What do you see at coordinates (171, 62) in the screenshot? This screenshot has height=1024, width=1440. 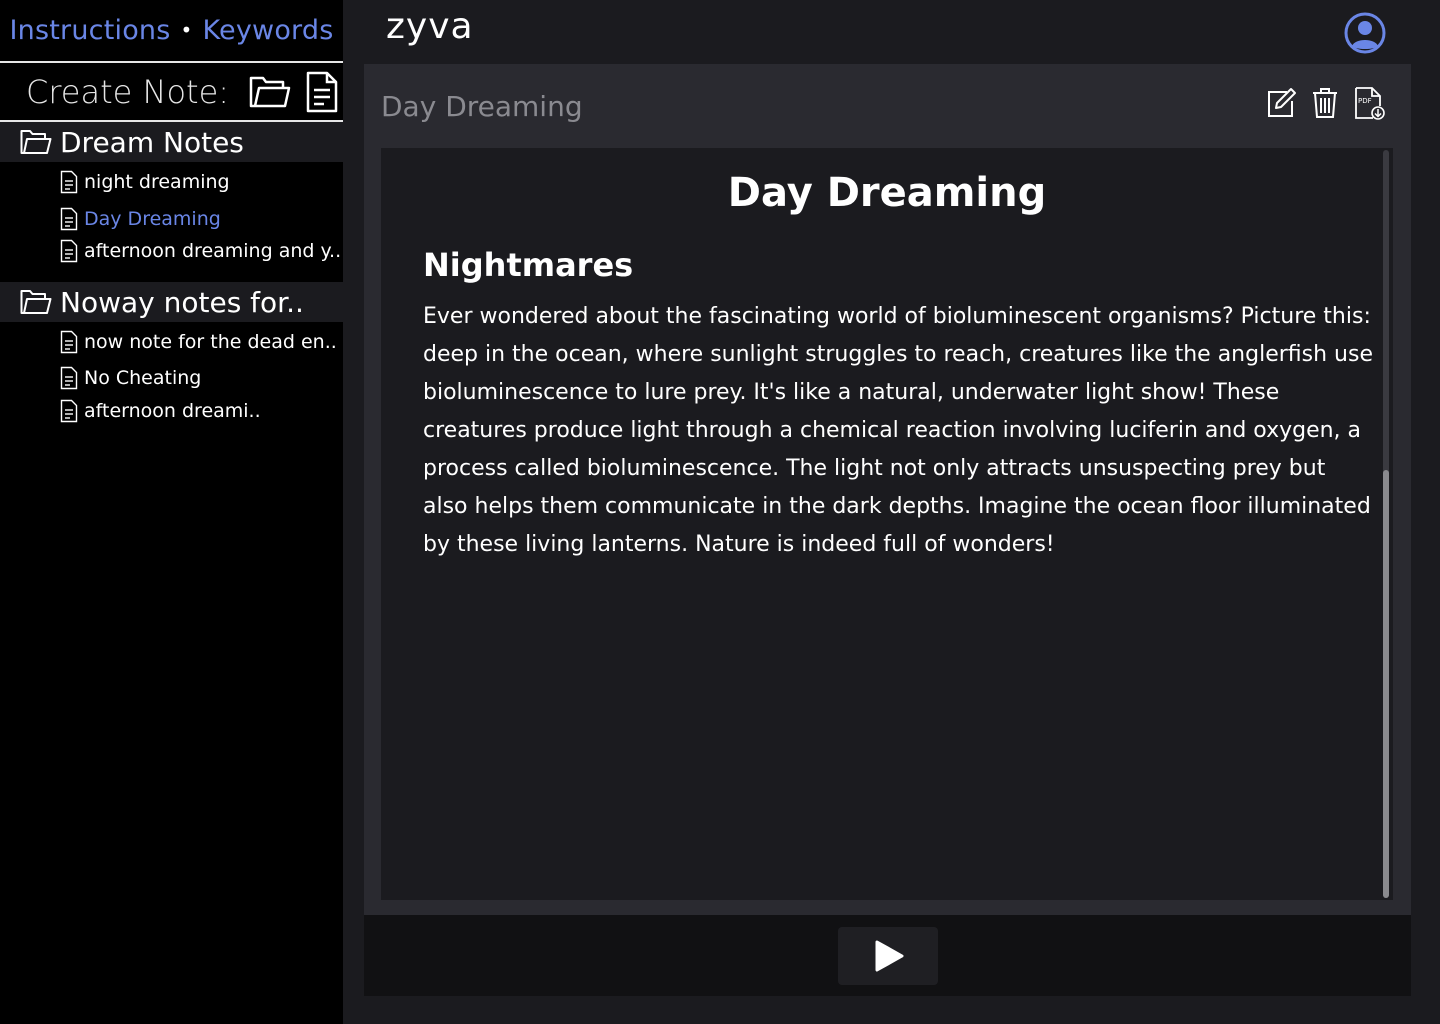 I see `divider` at bounding box center [171, 62].